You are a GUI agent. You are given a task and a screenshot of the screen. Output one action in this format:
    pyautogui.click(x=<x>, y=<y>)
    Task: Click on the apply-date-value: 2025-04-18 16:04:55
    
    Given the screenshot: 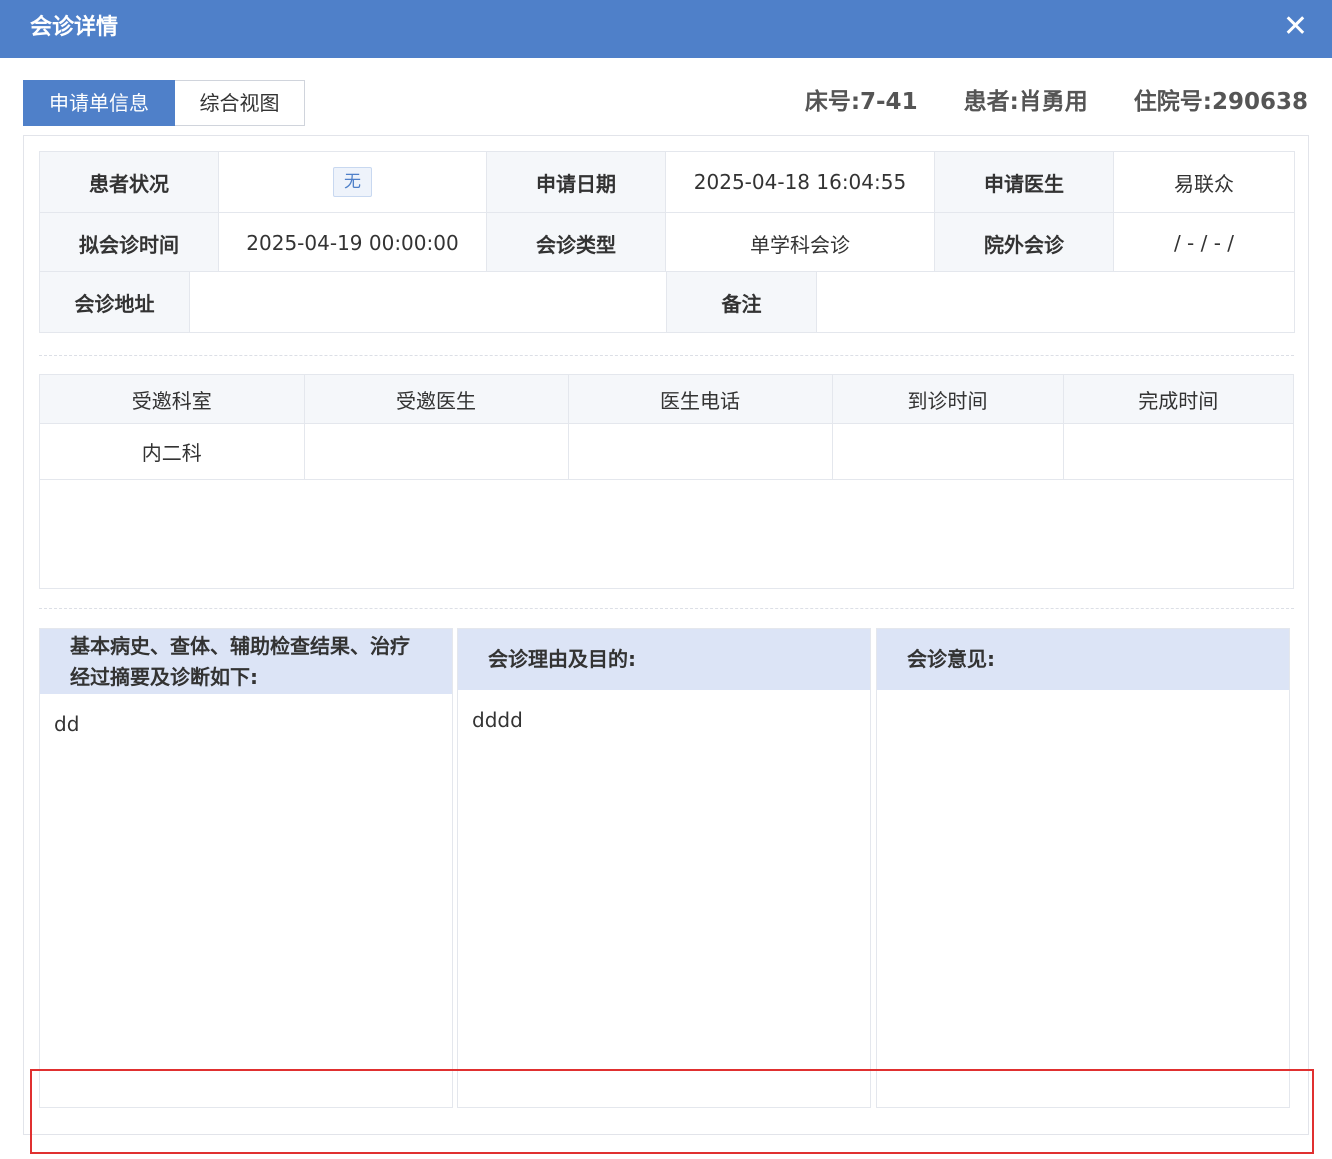 What is the action you would take?
    pyautogui.click(x=800, y=182)
    